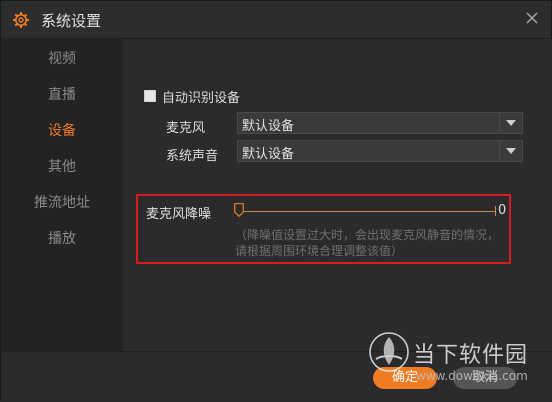  What do you see at coordinates (405, 378) in the screenshot?
I see `ok-button: 确定` at bounding box center [405, 378].